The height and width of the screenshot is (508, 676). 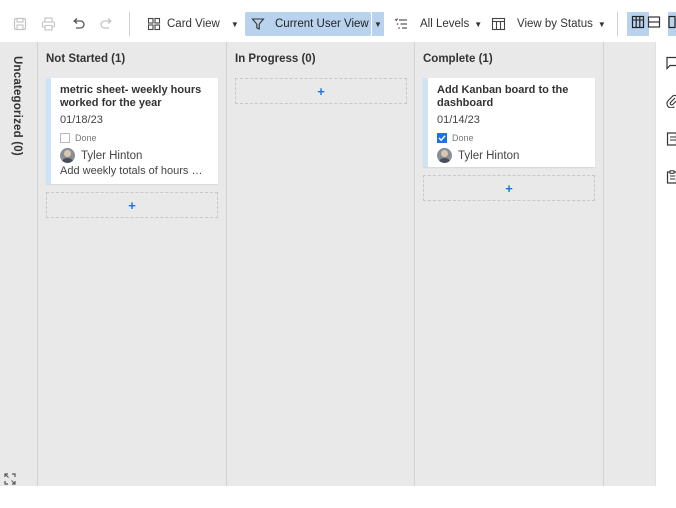 I want to click on card-date: 01/14/23, so click(x=458, y=120).